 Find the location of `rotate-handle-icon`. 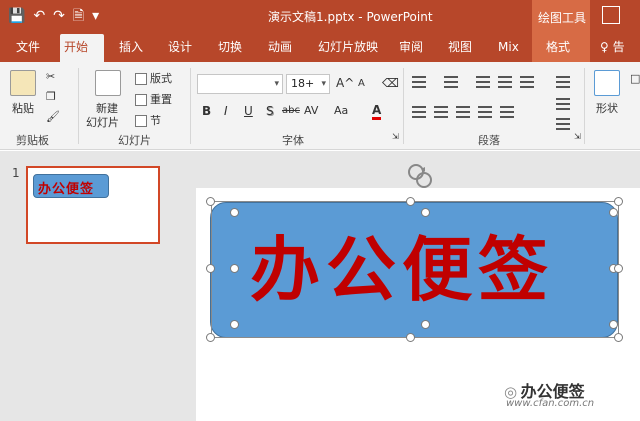

rotate-handle-icon is located at coordinates (419, 175).